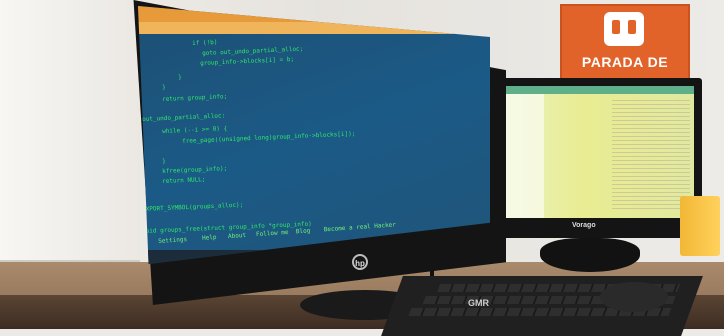 The width and height of the screenshot is (724, 336). Describe the element at coordinates (624, 29) in the screenshot. I see `bus-icon` at that location.